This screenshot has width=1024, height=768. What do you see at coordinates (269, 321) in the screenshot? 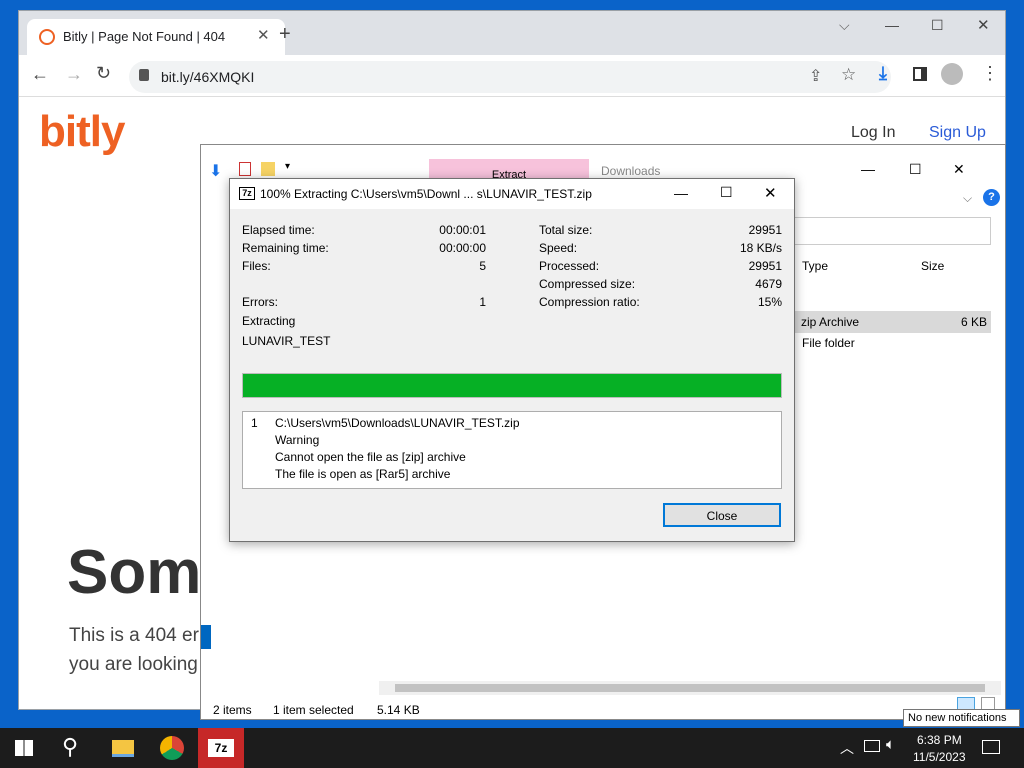
I see `extracting-label: Extracting` at bounding box center [269, 321].